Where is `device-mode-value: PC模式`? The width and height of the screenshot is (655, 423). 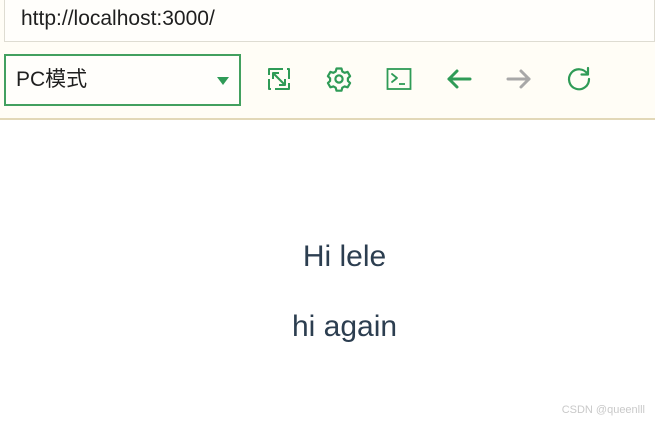
device-mode-value: PC模式 is located at coordinates (52, 79).